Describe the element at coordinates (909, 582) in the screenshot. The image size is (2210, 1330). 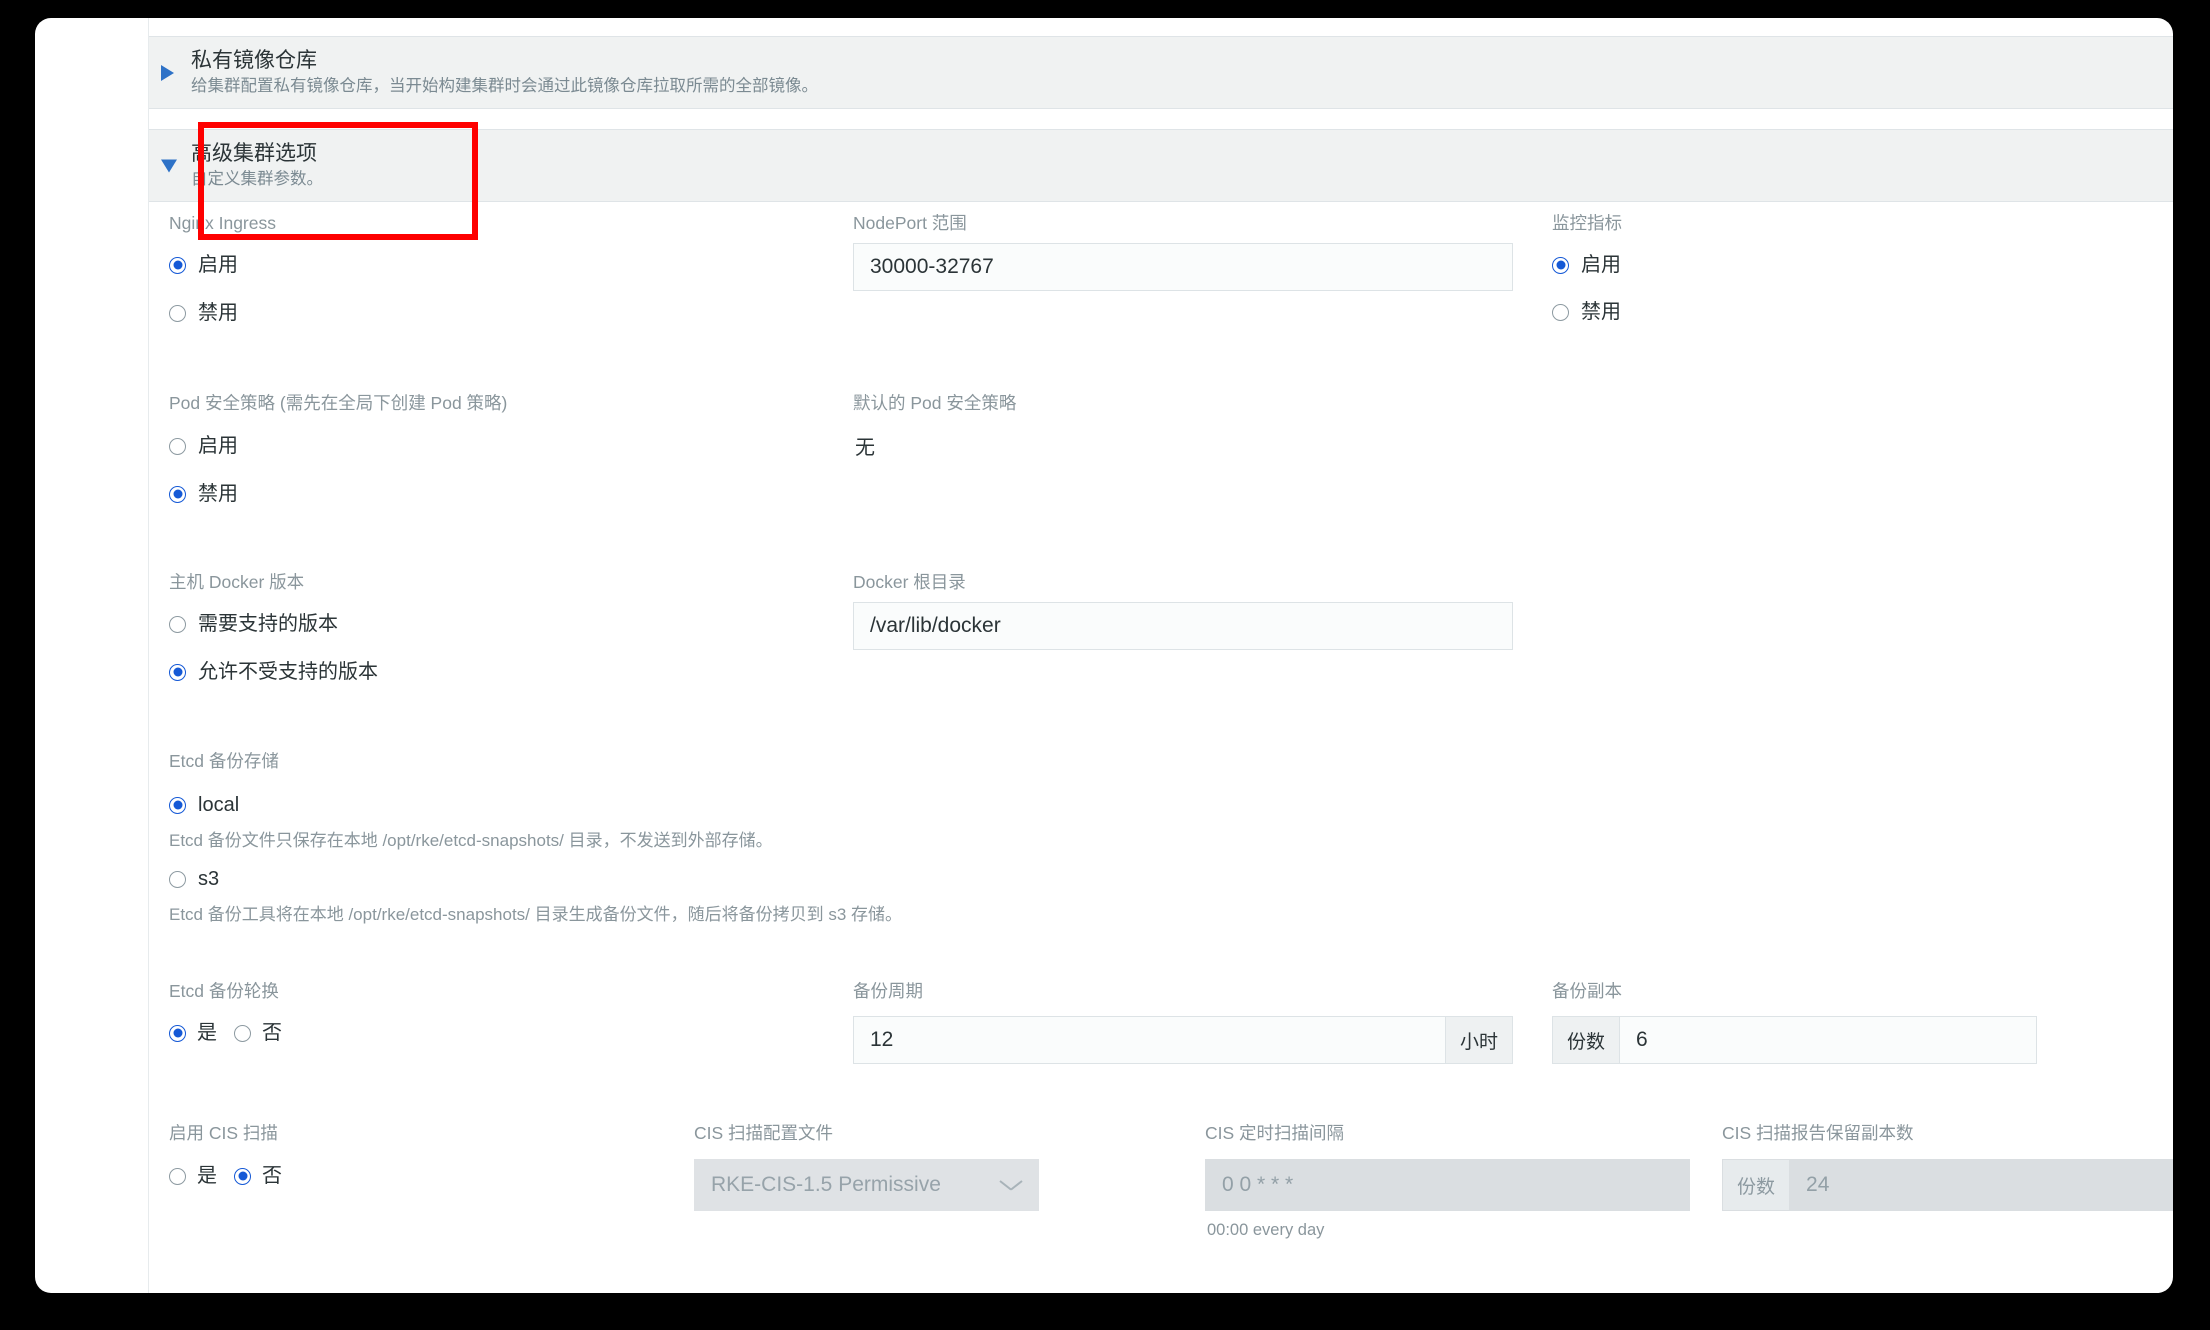
I see `docker-root-dir-label: Docker 根目录` at that location.